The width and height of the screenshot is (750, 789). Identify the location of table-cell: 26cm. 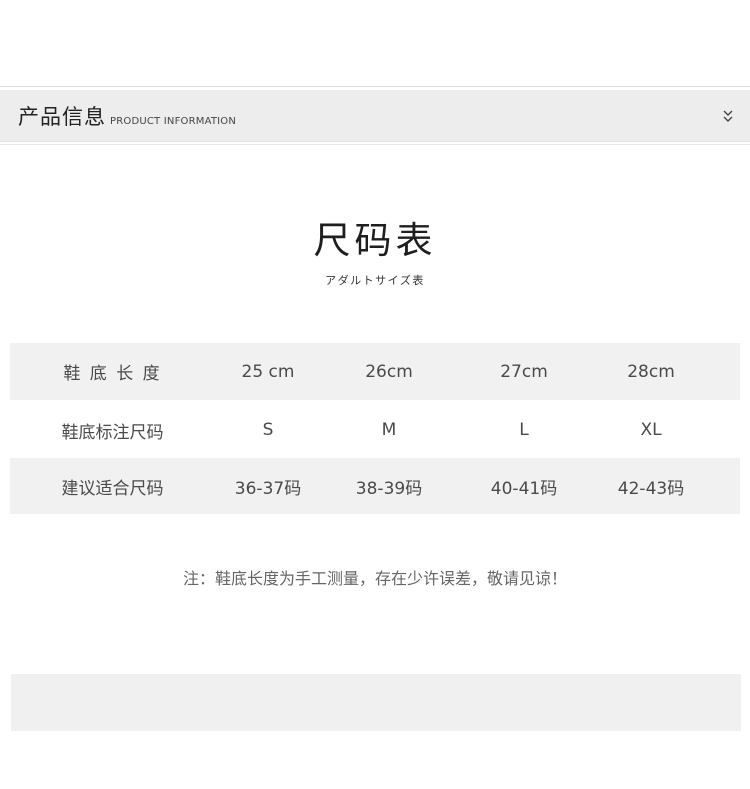
(389, 371).